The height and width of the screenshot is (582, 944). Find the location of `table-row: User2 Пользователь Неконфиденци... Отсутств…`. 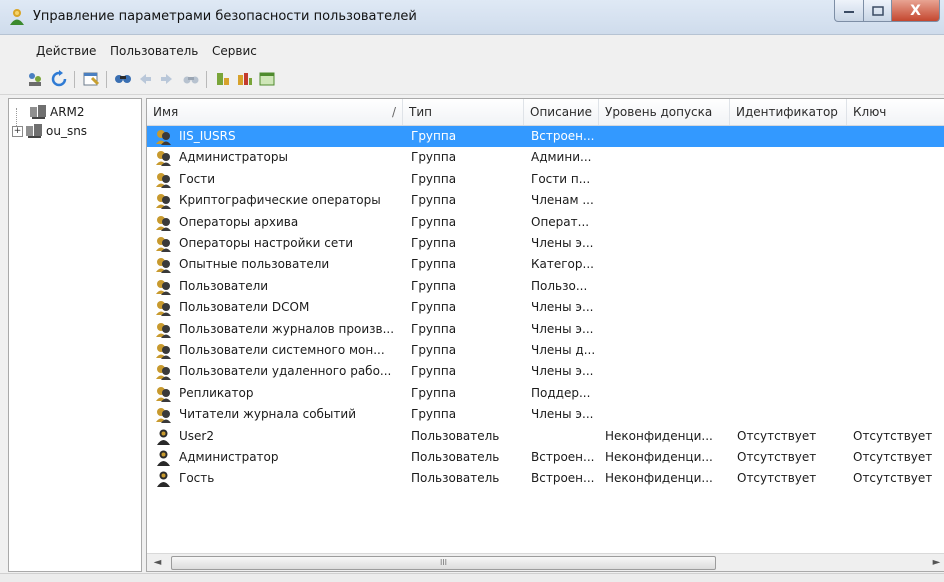

table-row: User2 Пользователь Неконфиденци... Отсутств… is located at coordinates (545, 436).